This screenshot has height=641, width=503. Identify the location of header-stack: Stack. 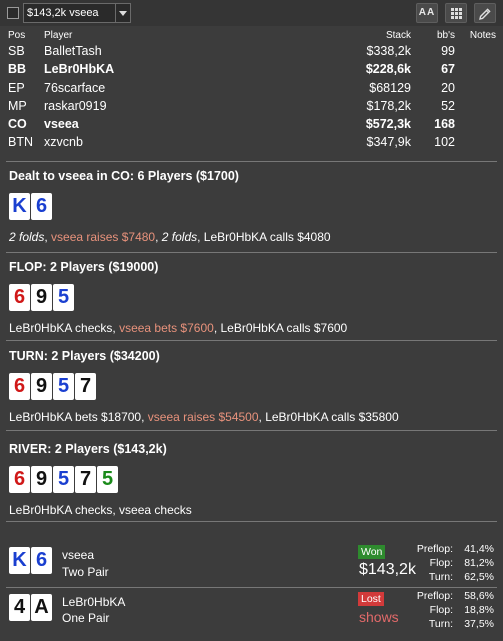
(398, 35).